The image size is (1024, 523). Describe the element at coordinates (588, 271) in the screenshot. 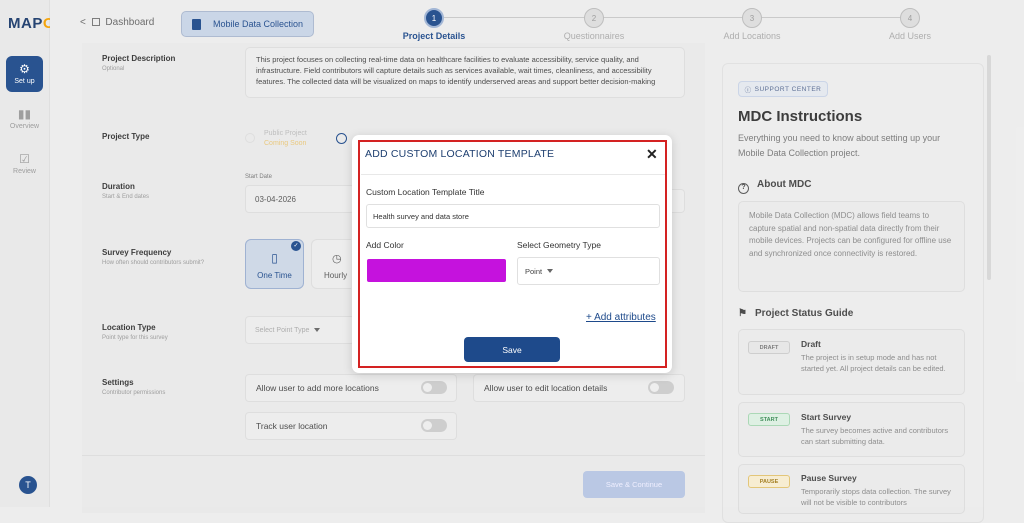

I see `geometry-type-select: Point` at that location.